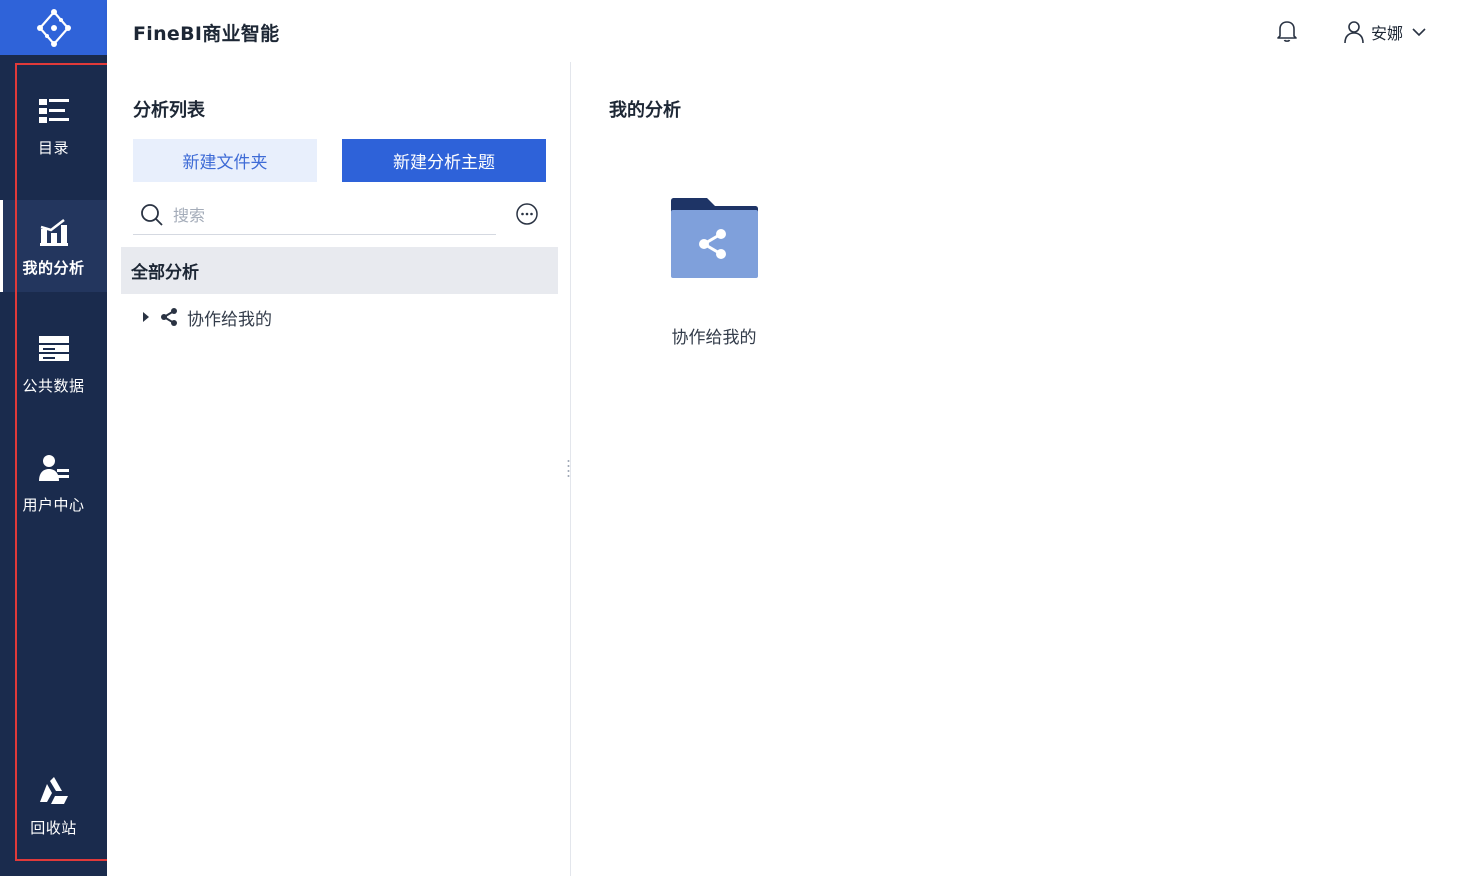  I want to click on app-title: FineBI商业智能, so click(206, 34).